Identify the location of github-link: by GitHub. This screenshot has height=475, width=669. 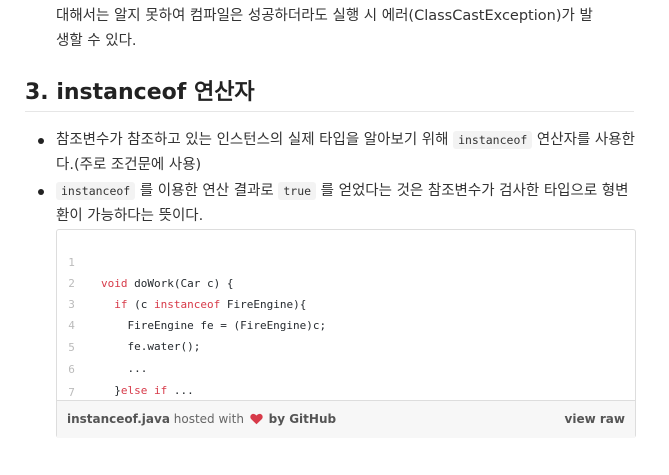
(302, 419).